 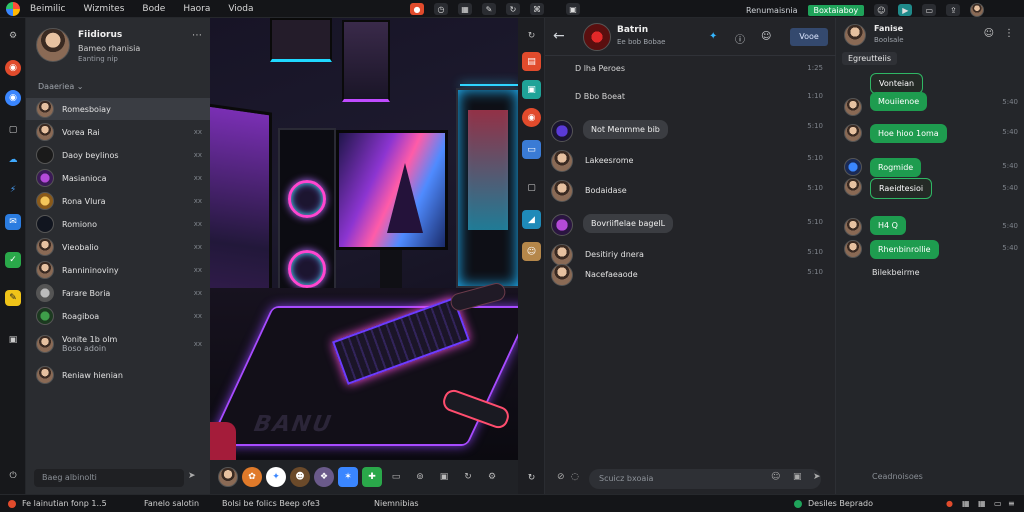 I want to click on contact-item: Masianioca xx, so click(x=118, y=178).